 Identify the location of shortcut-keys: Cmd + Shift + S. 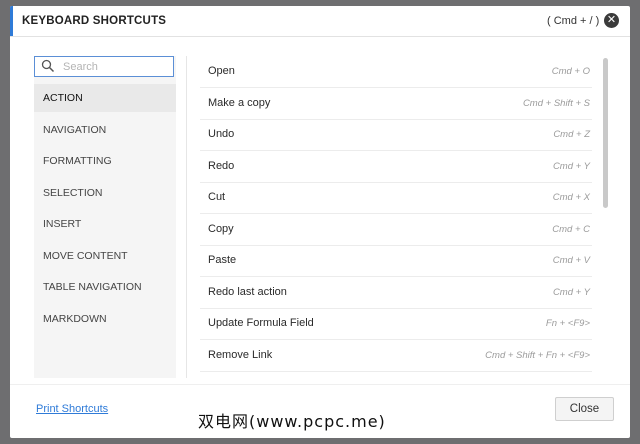
(556, 103).